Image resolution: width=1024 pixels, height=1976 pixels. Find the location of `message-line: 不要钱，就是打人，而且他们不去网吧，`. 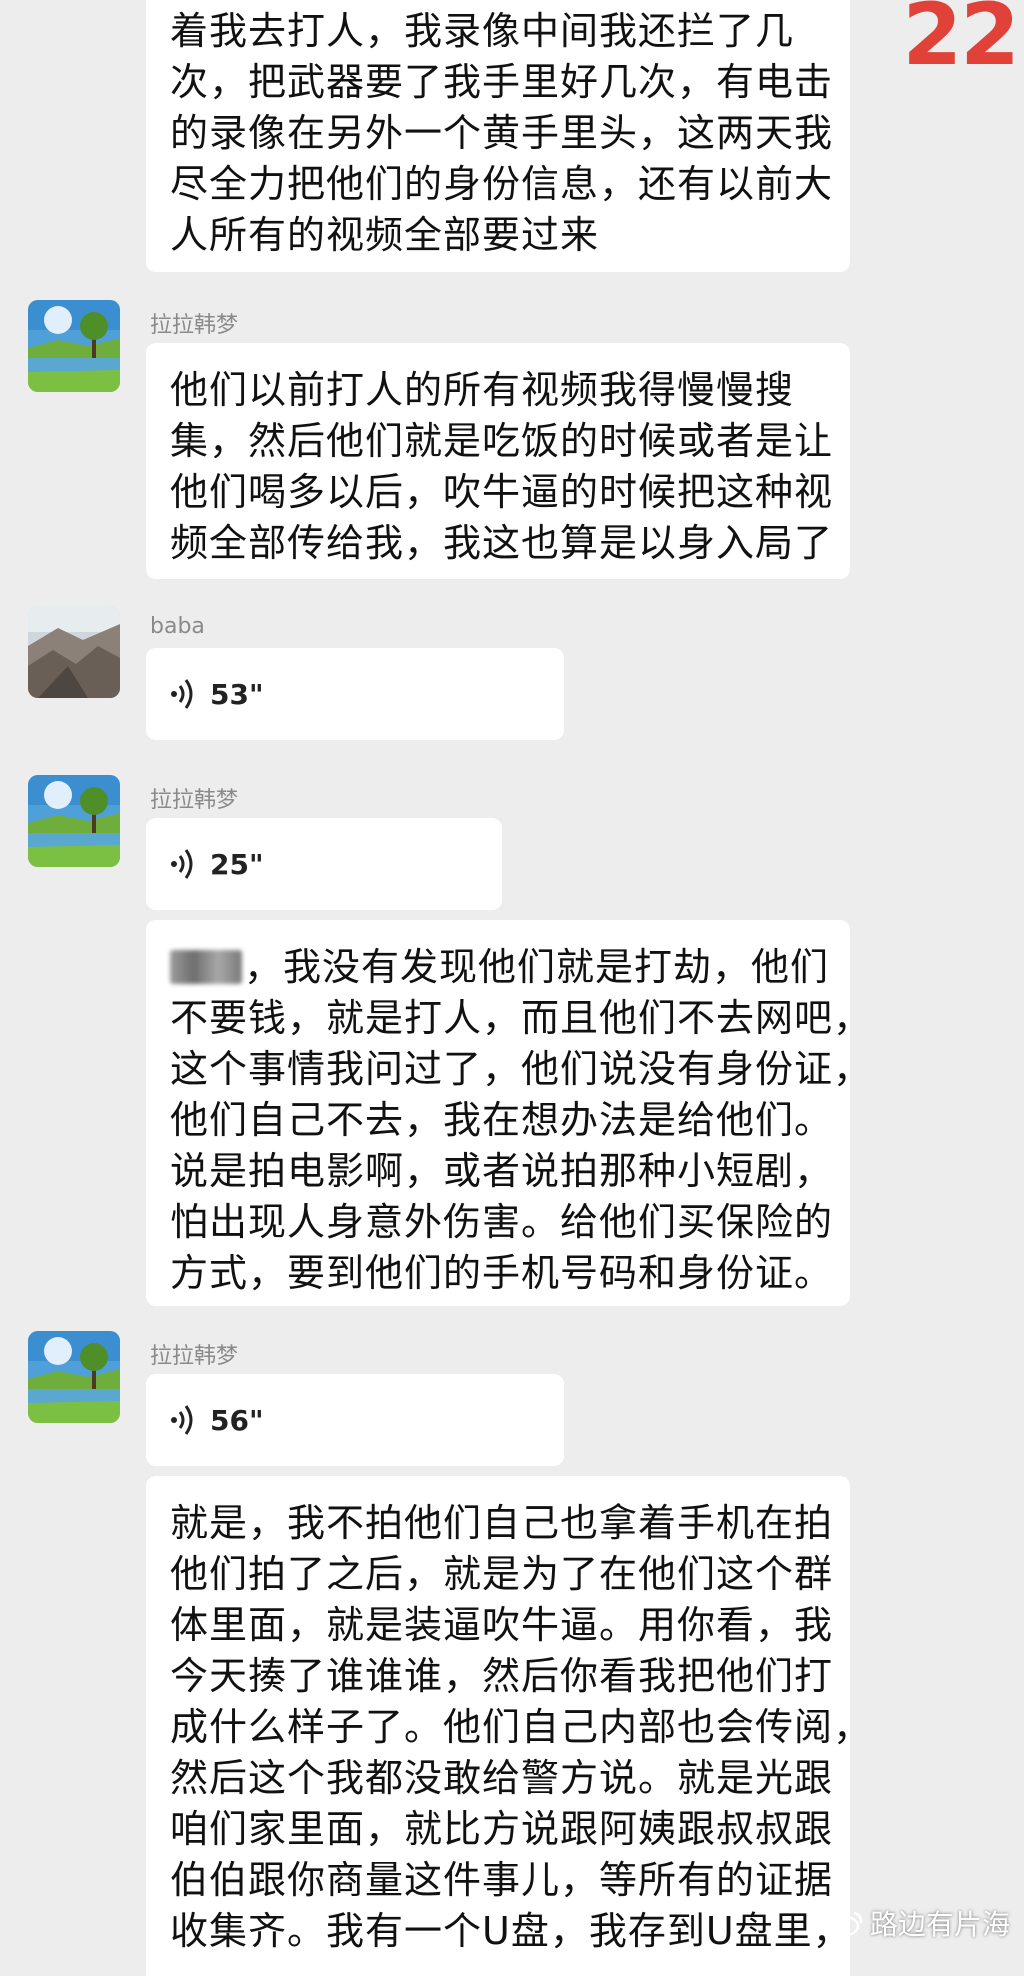

message-line: 不要钱，就是打人，而且他们不去网吧， is located at coordinates (521, 1018).